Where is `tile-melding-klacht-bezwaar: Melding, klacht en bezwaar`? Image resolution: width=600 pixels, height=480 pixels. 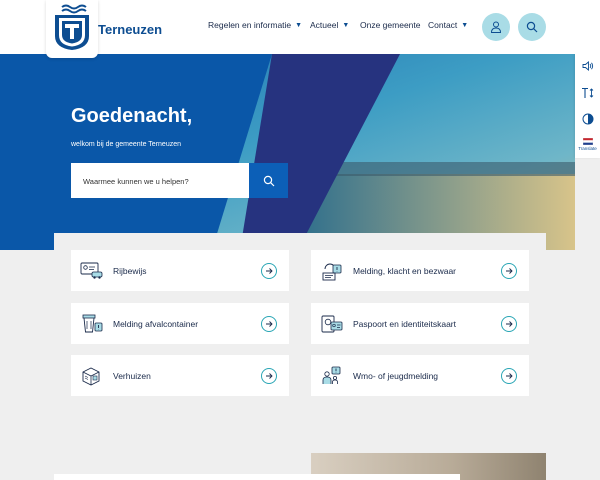 tile-melding-klacht-bezwaar: Melding, klacht en bezwaar is located at coordinates (420, 270).